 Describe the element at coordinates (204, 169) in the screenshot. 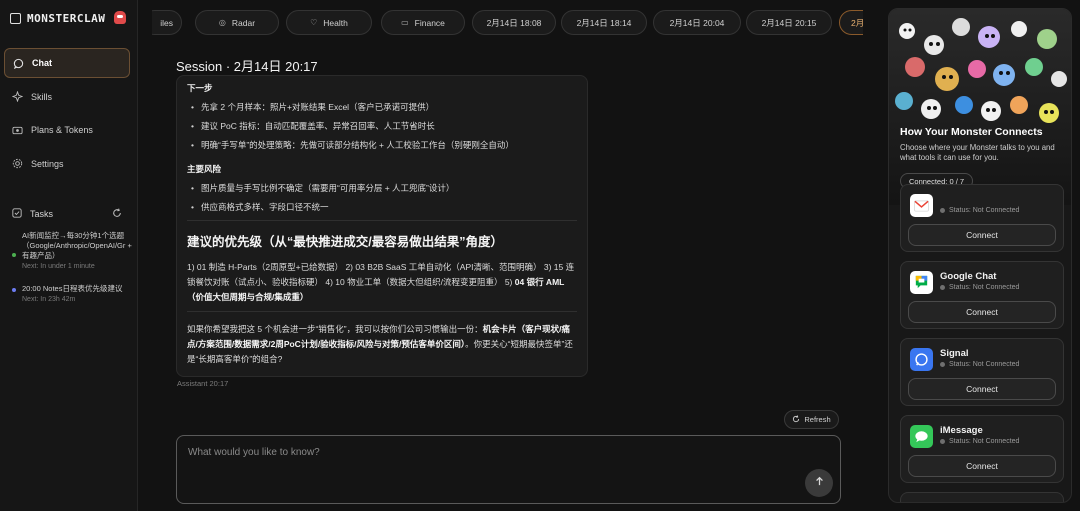

I see `section-heading: 主要风险` at that location.